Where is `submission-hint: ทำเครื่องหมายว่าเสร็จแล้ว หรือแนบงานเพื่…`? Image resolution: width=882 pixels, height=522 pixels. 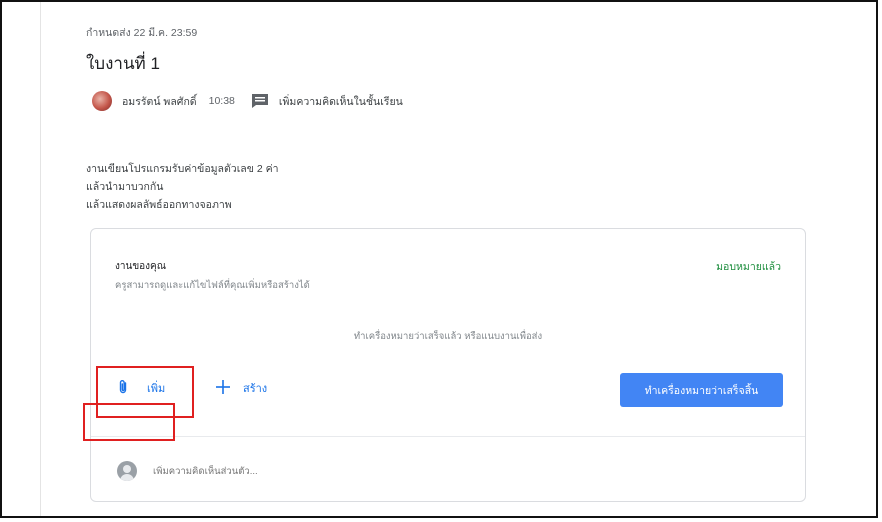
submission-hint: ทำเครื่องหมายว่าเสร็จแล้ว หรือแนบงานเพื่… is located at coordinates (448, 336).